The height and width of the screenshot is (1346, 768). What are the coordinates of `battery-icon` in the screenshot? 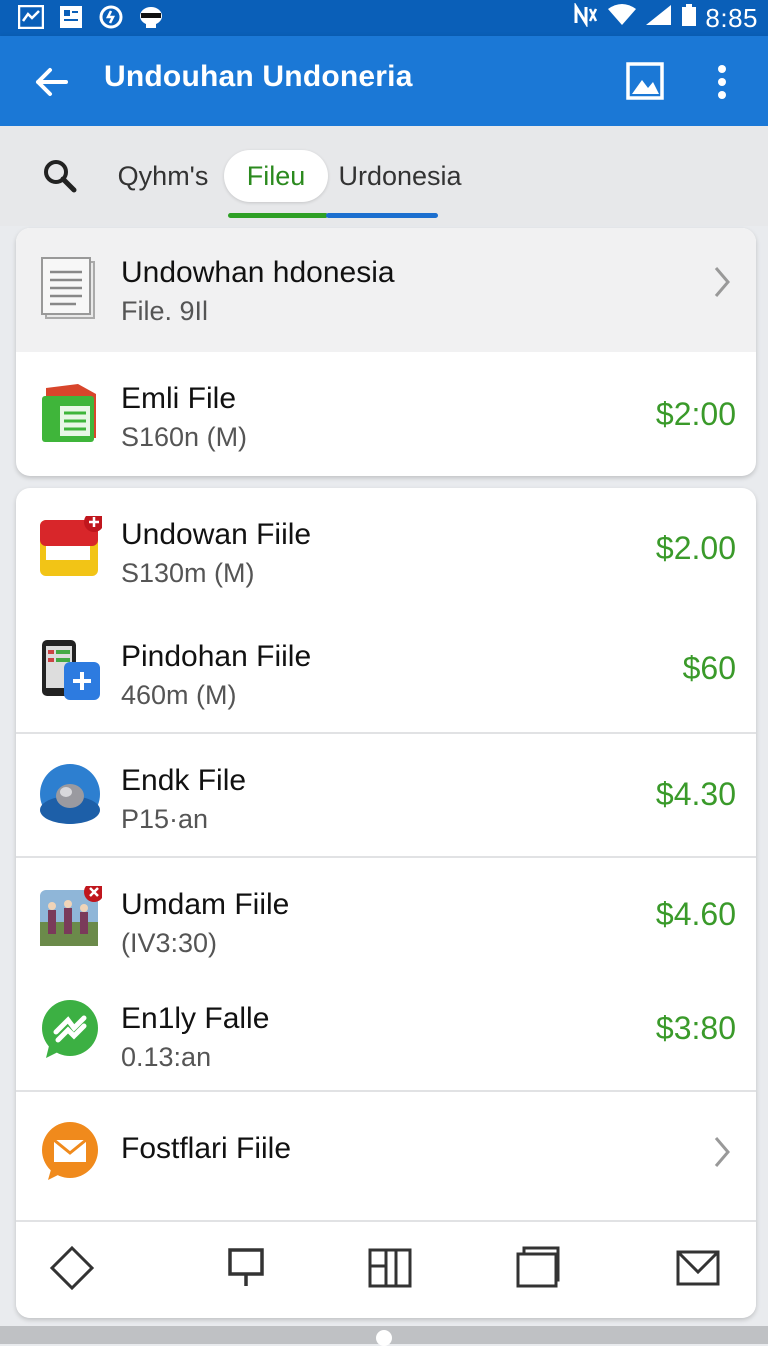 It's located at (689, 18).